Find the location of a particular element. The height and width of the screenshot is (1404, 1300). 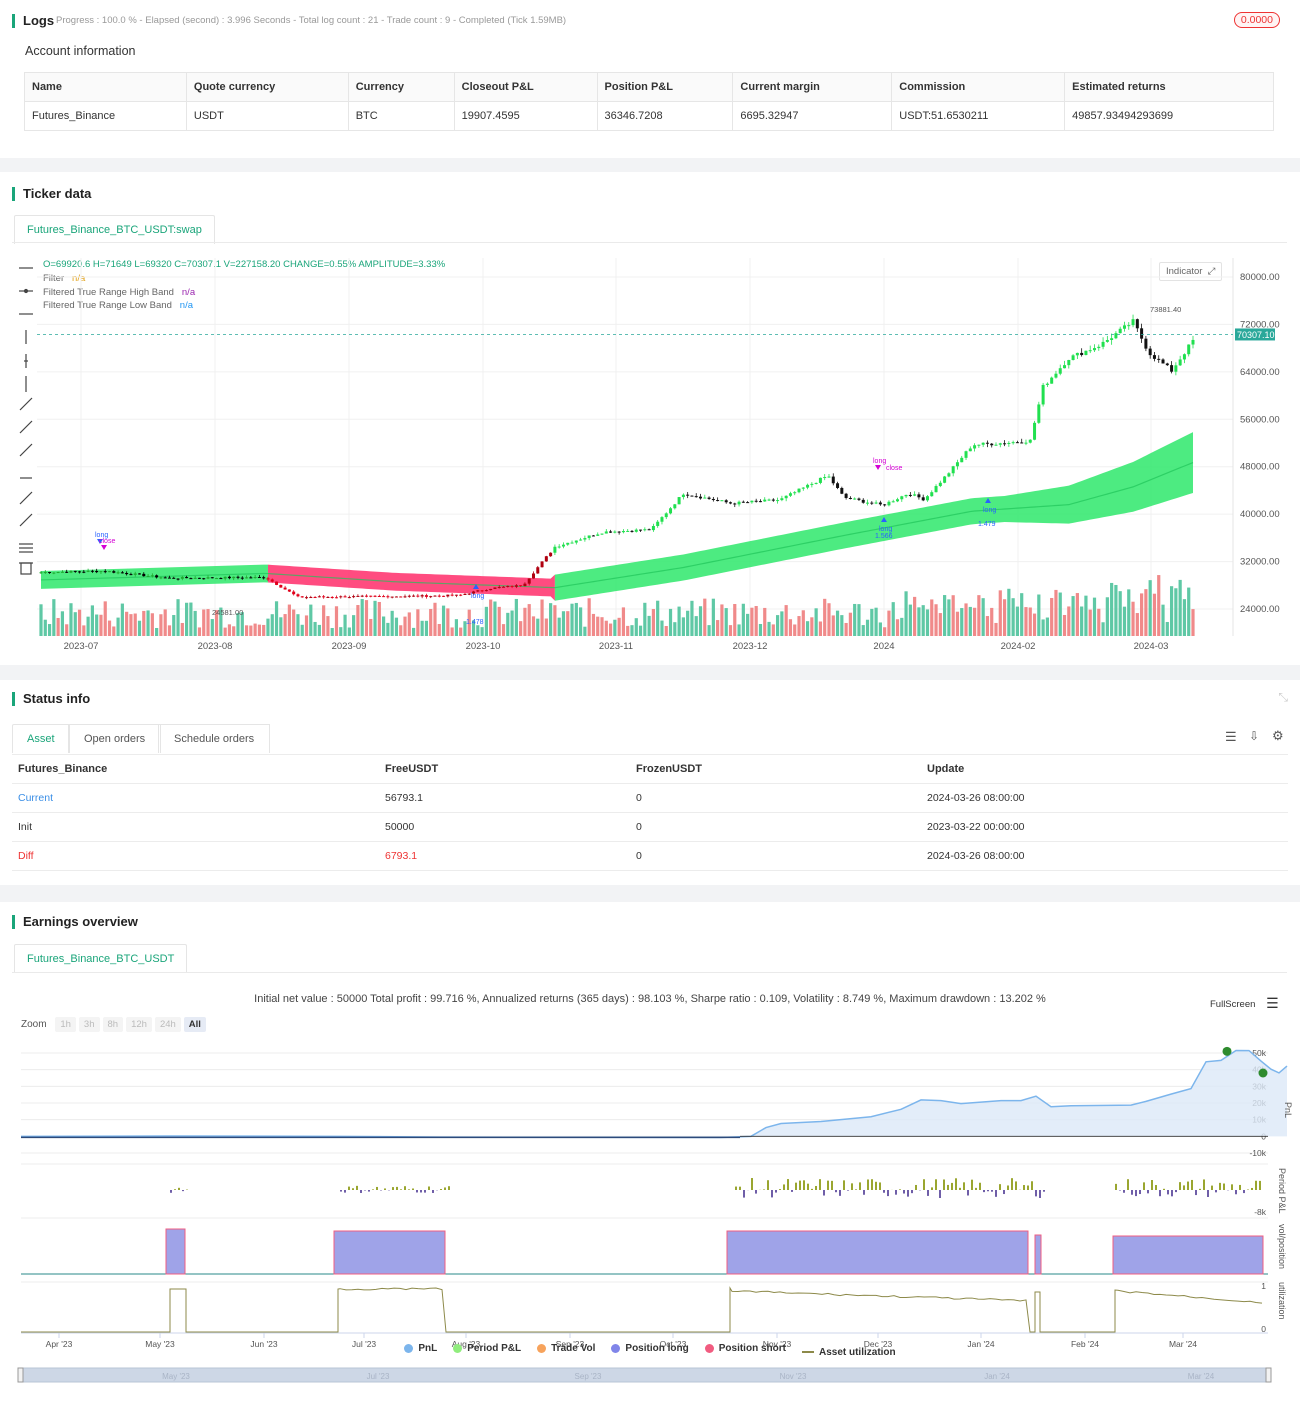

tab-schedule-orders: Schedule orders is located at coordinates (214, 738).